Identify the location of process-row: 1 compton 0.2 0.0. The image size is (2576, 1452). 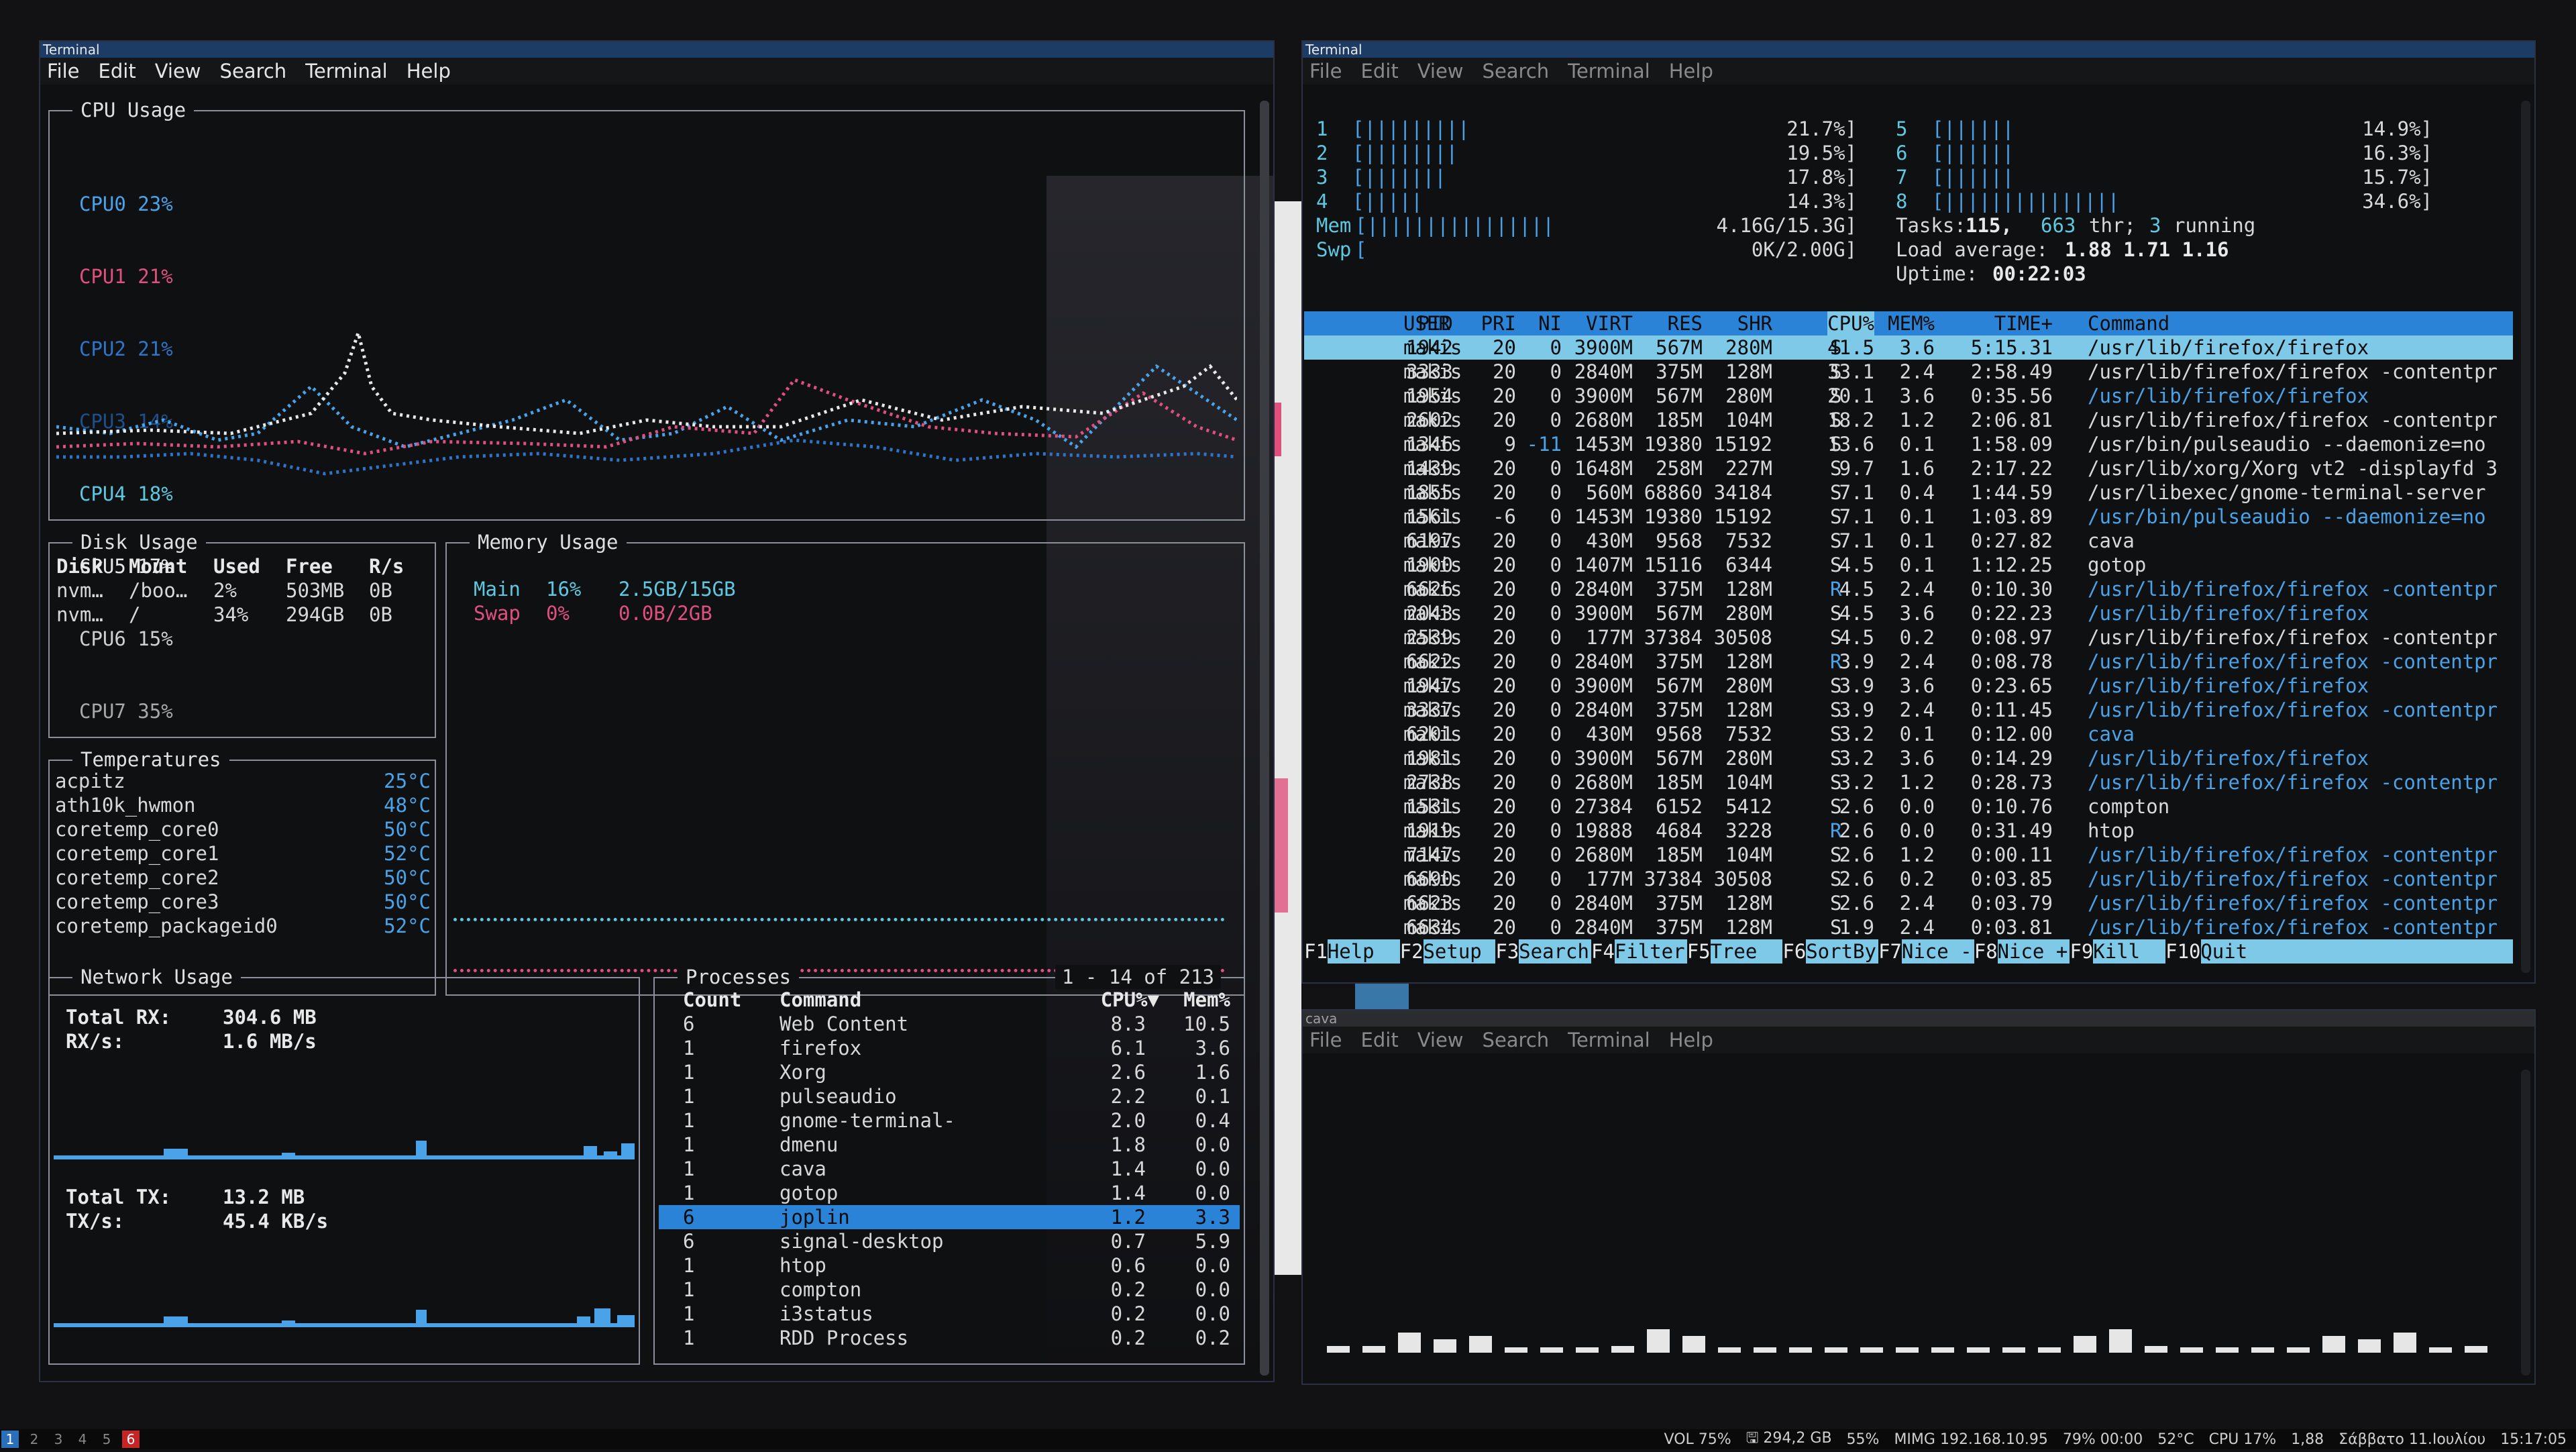
(949, 1290).